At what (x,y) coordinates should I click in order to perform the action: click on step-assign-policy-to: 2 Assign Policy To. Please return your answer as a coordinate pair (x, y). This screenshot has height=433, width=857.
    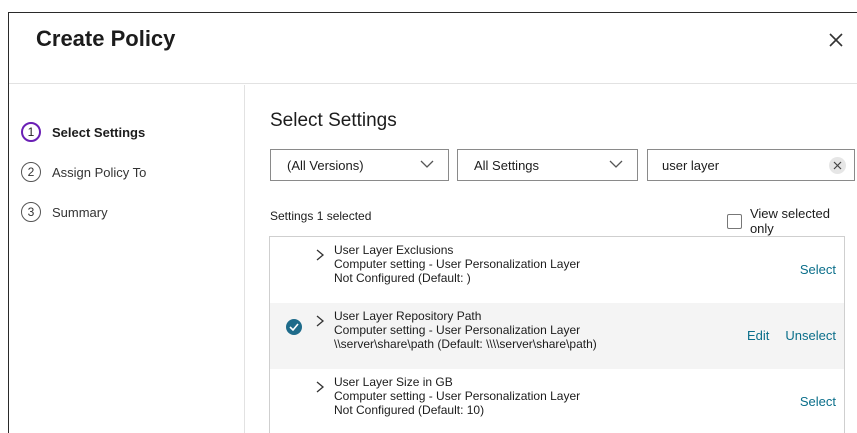
    Looking at the image, I should click on (83, 172).